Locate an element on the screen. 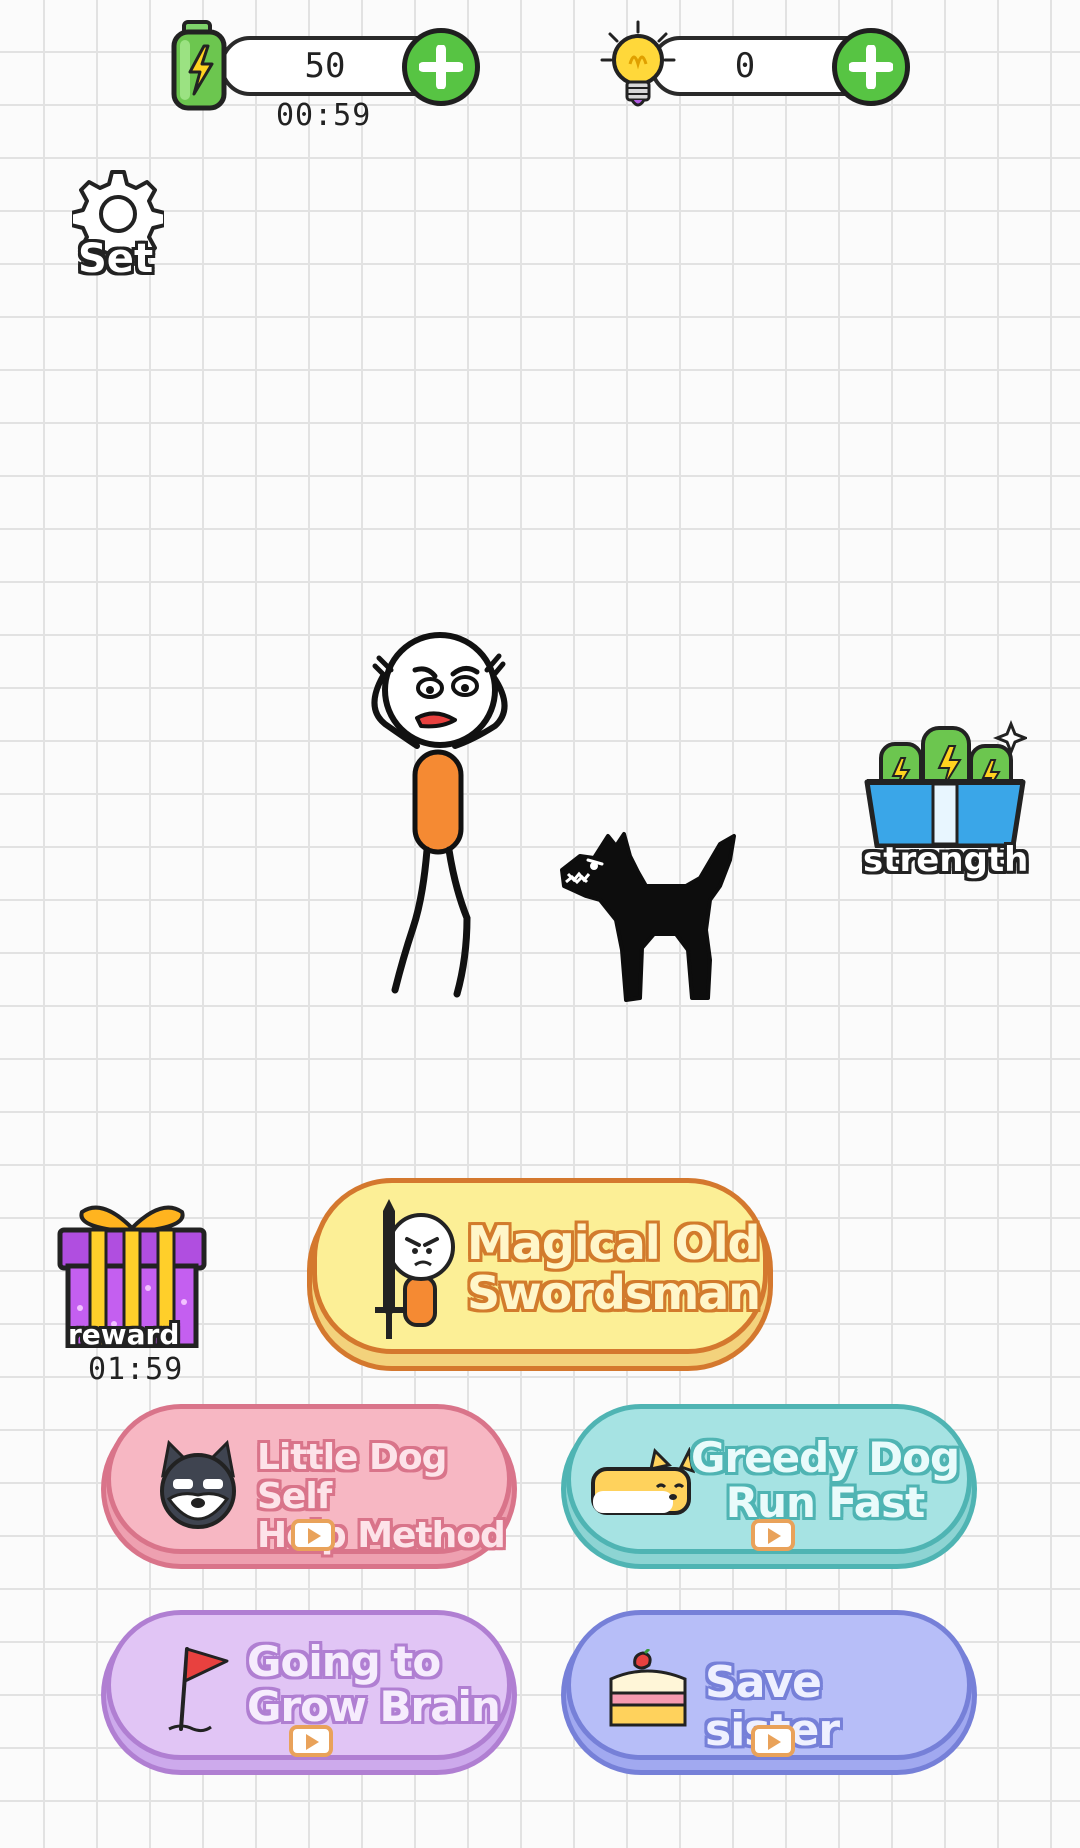 This screenshot has width=1080, height=1848. add-energy-button is located at coordinates (441, 67).